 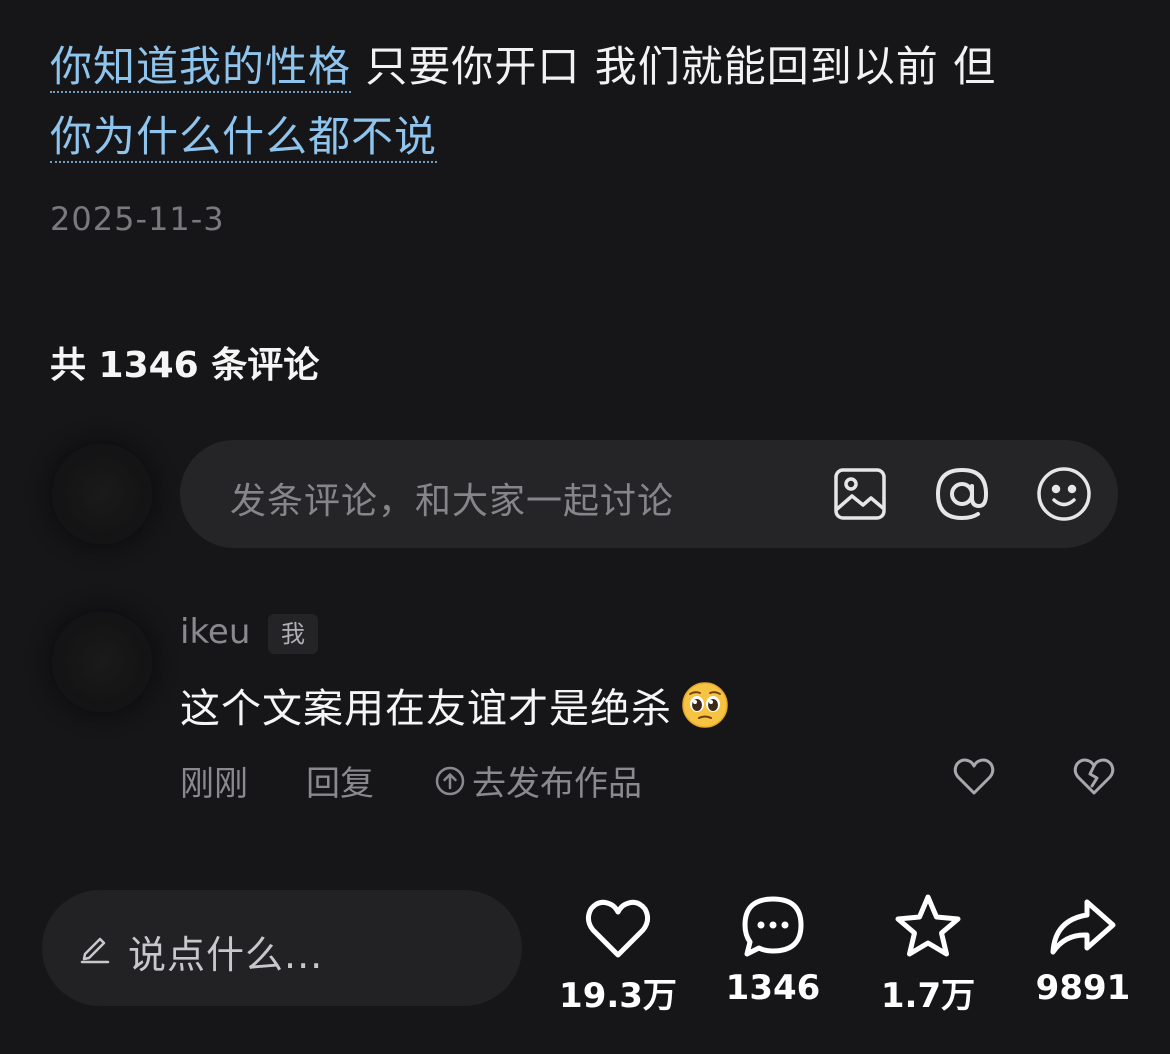 What do you see at coordinates (201, 67) in the screenshot?
I see `caption-hashtag-link: 你知道我的性格` at bounding box center [201, 67].